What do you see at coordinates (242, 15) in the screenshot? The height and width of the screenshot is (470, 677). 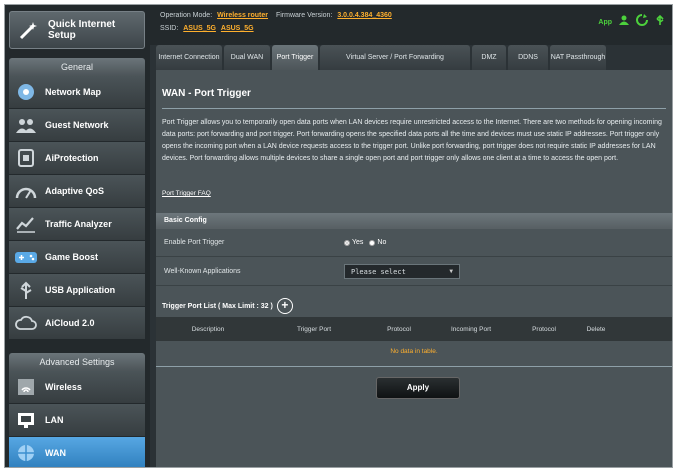 I see `operation-mode-link: Wireless router` at bounding box center [242, 15].